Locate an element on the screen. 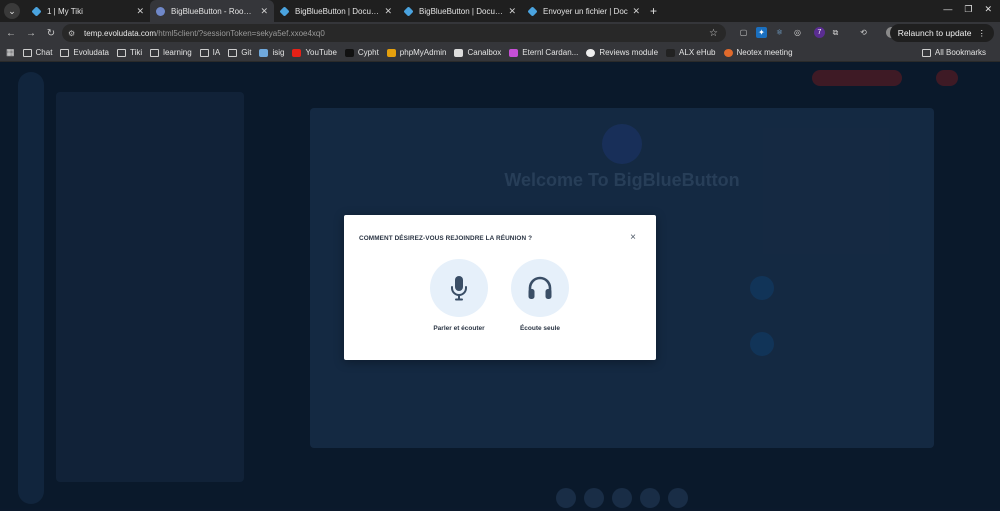 This screenshot has width=1000, height=511. apps-icon: ▦ is located at coordinates (10, 52).